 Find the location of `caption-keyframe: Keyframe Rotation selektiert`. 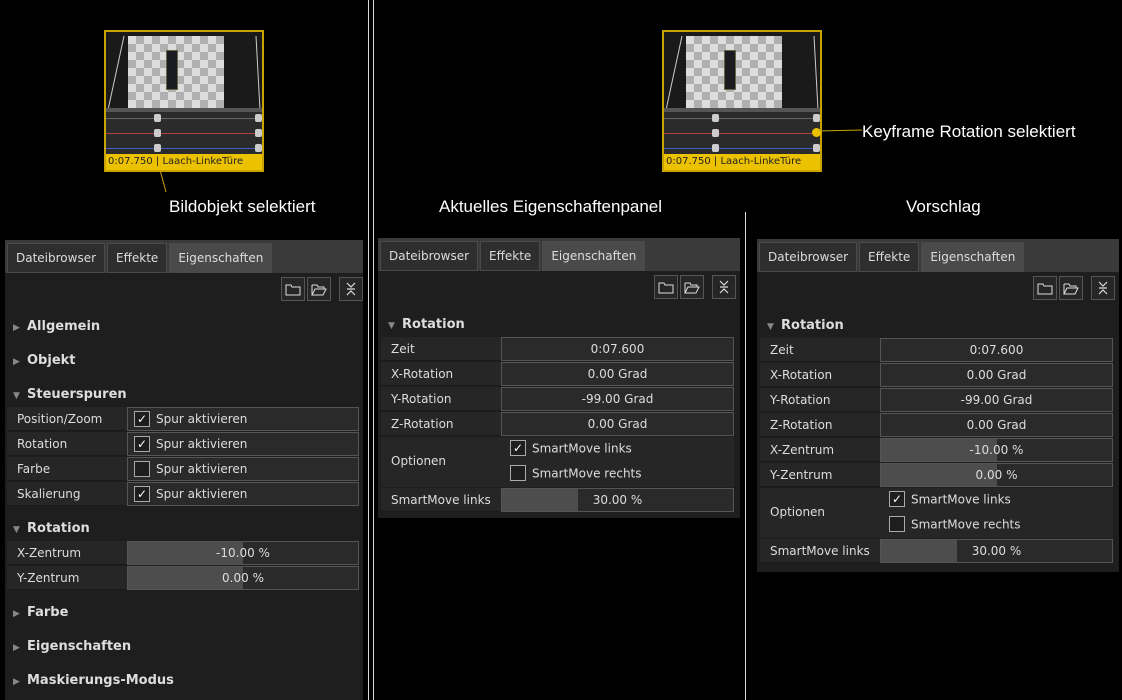

caption-keyframe: Keyframe Rotation selektiert is located at coordinates (969, 131).